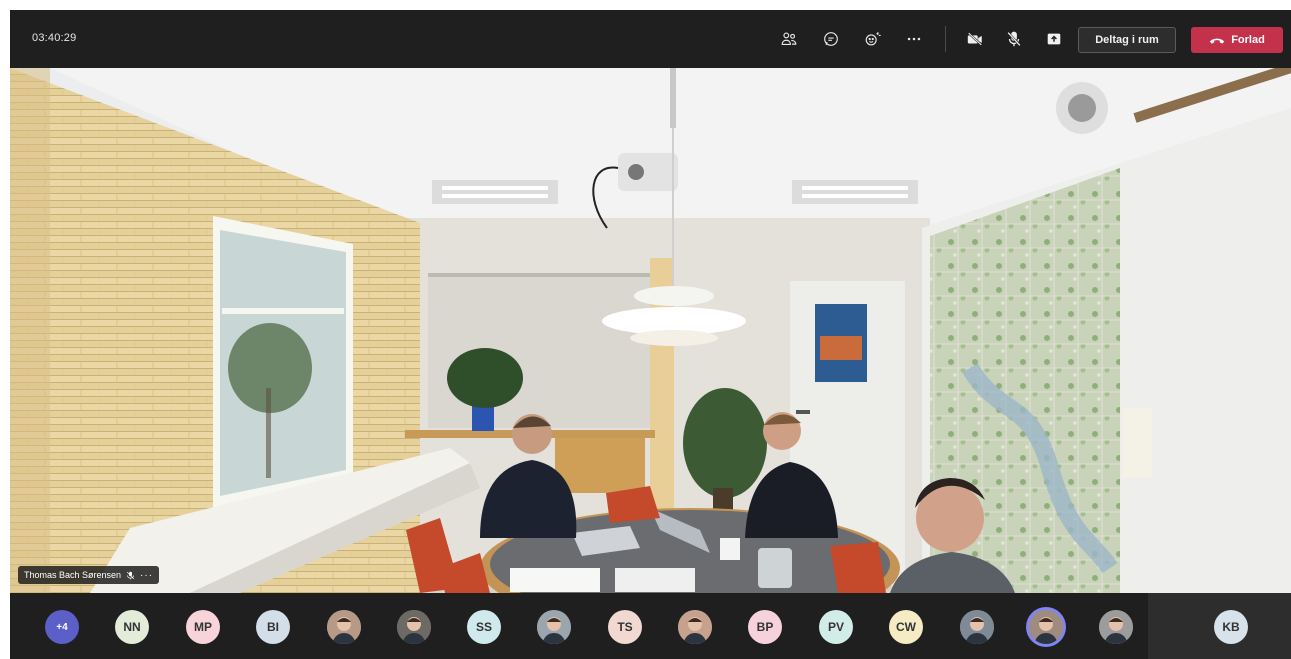 The height and width of the screenshot is (659, 1291). Describe the element at coordinates (945, 39) in the screenshot. I see `toolbar-divider` at that location.